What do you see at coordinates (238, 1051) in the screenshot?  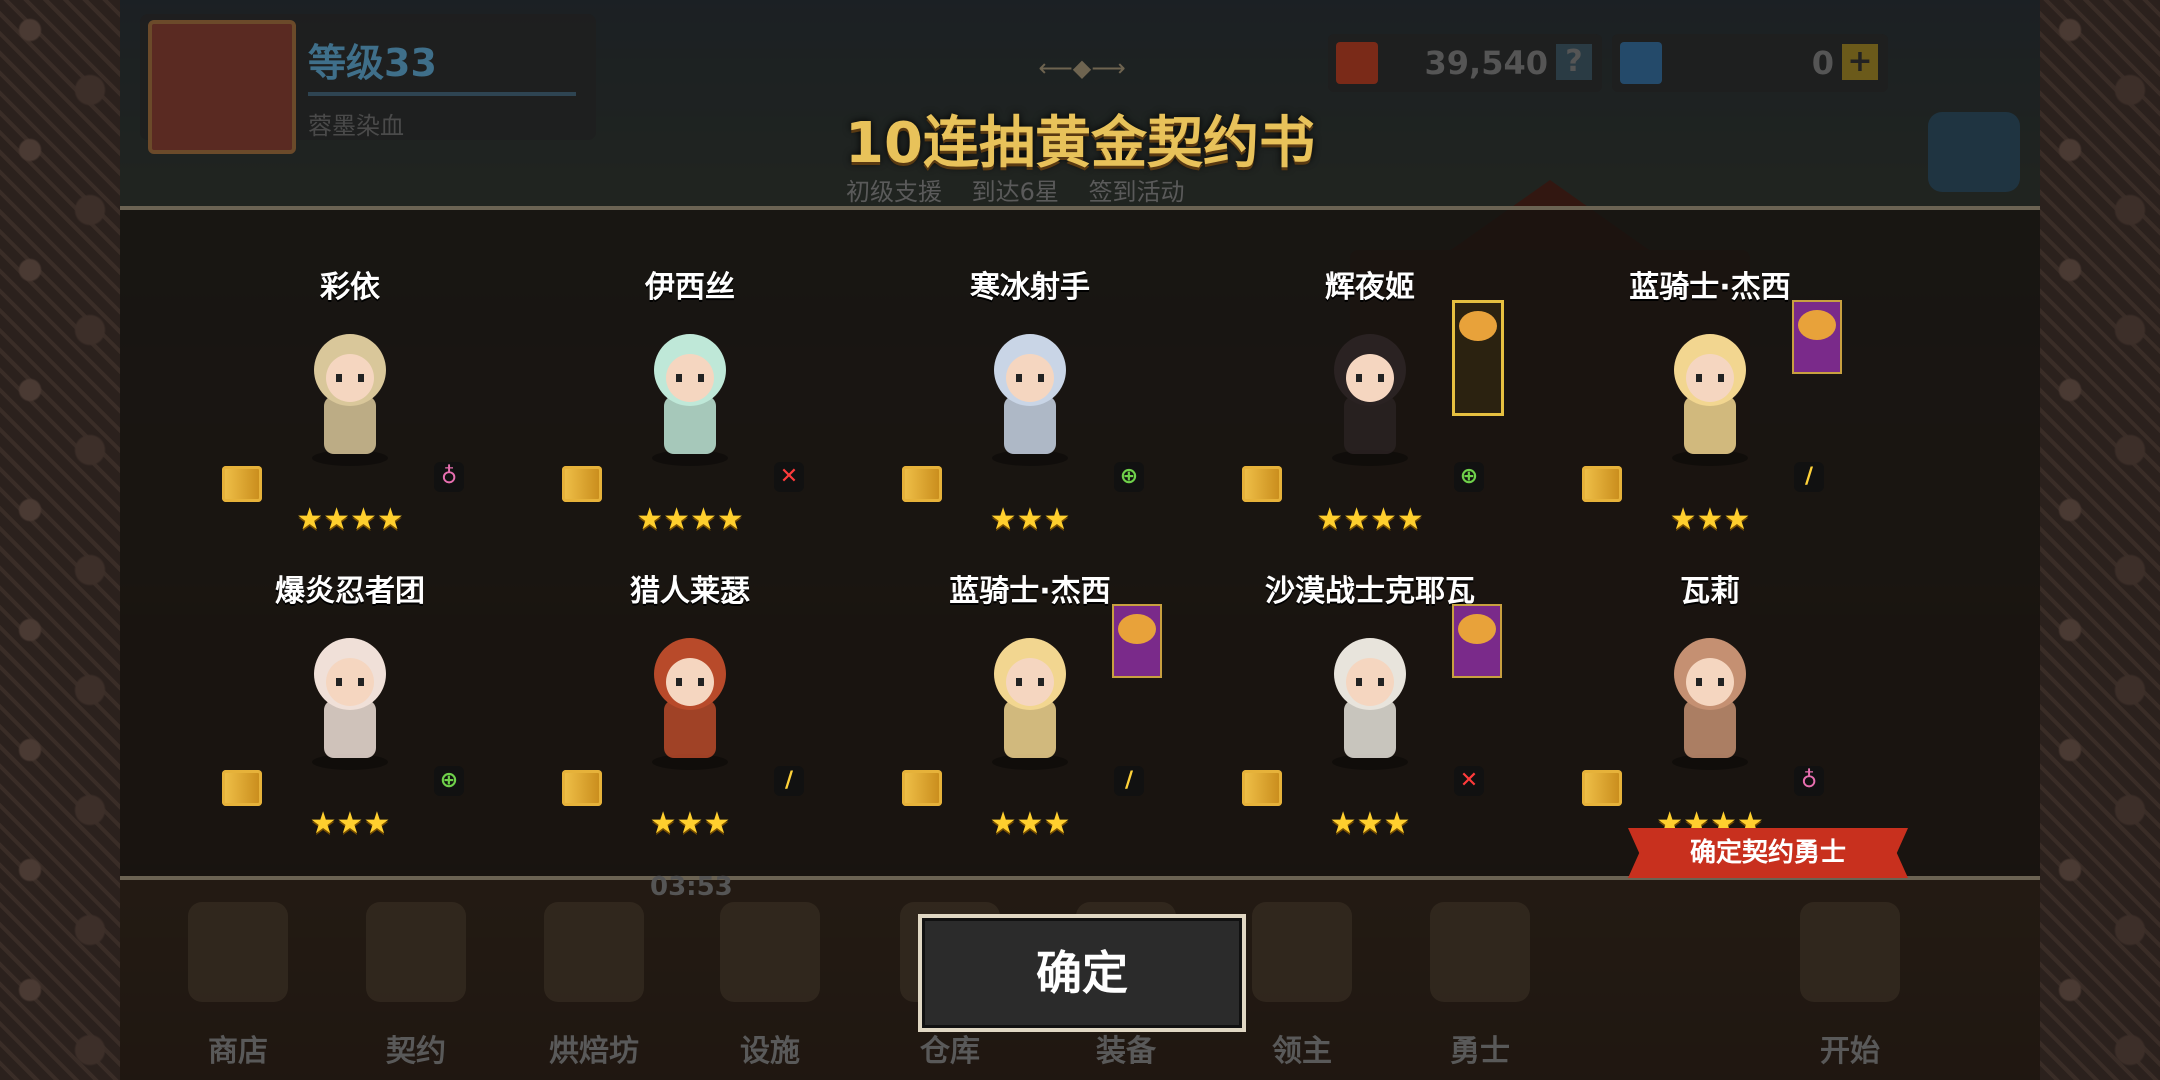 I see `nav-label: 商店` at bounding box center [238, 1051].